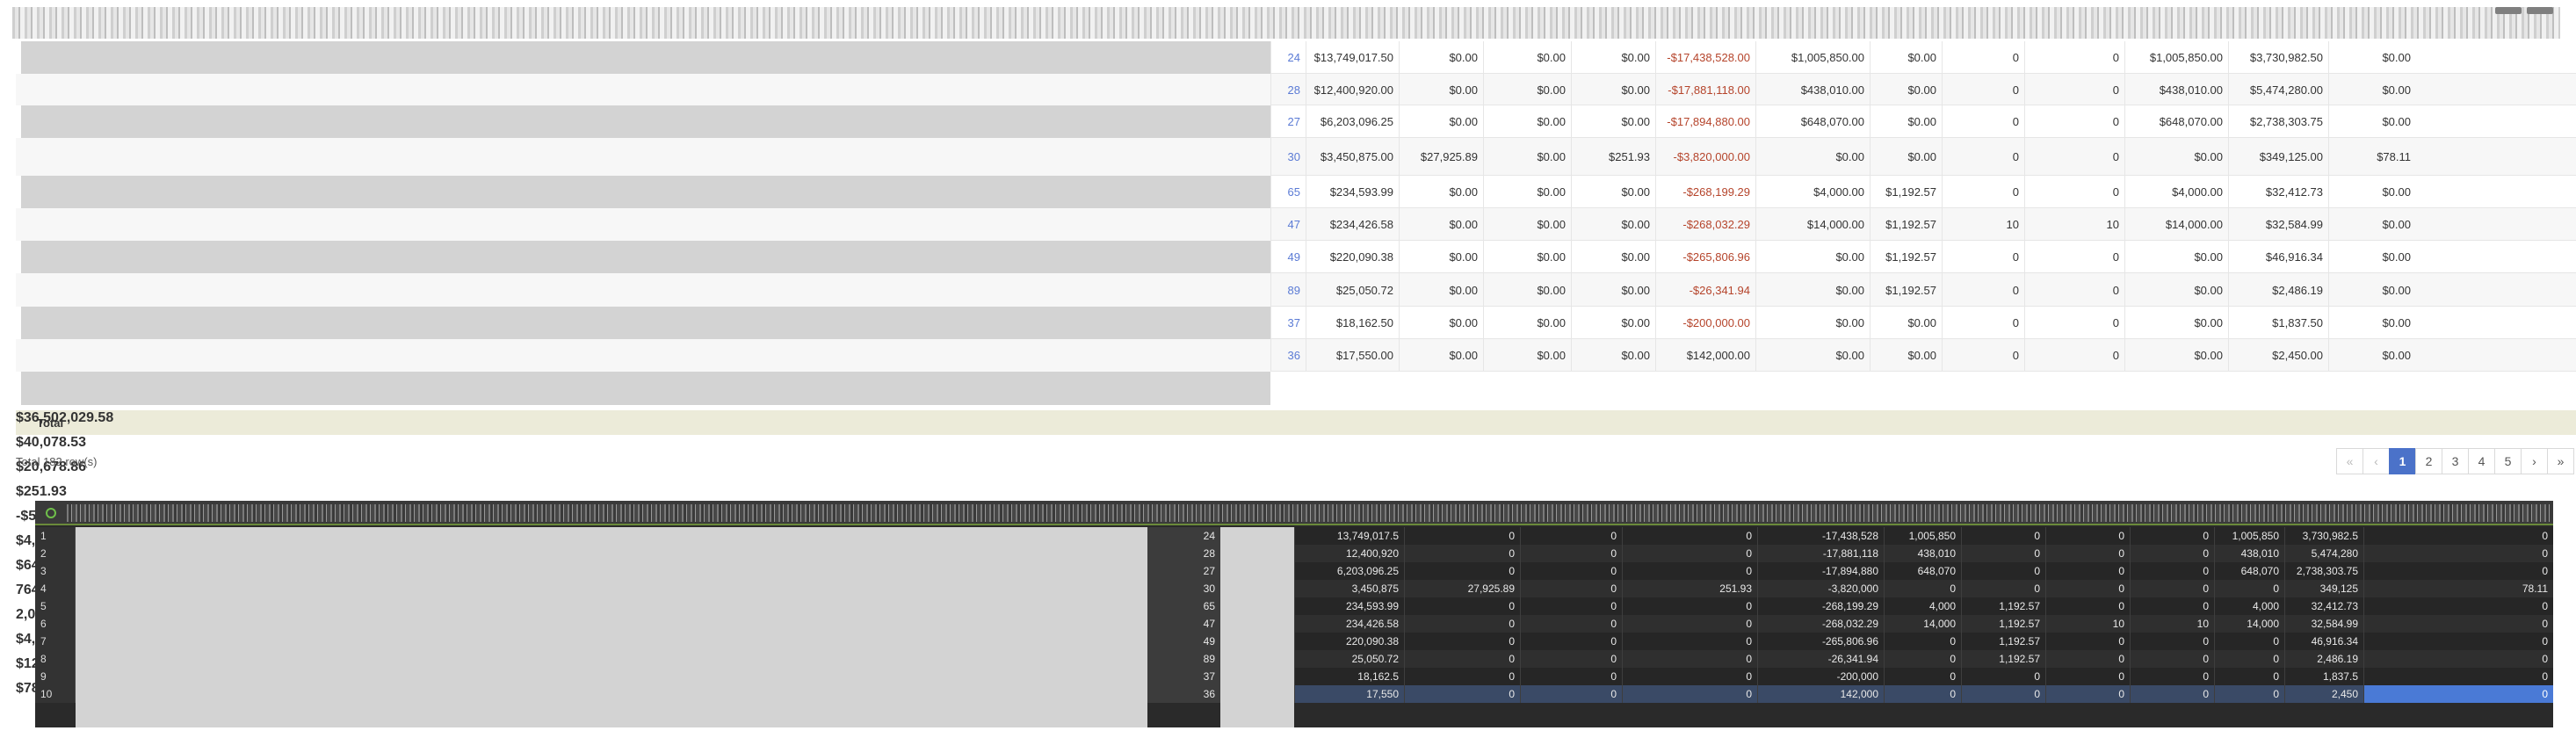 This screenshot has height=738, width=2576. What do you see at coordinates (1288, 192) in the screenshot?
I see `row-id-link: 65` at bounding box center [1288, 192].